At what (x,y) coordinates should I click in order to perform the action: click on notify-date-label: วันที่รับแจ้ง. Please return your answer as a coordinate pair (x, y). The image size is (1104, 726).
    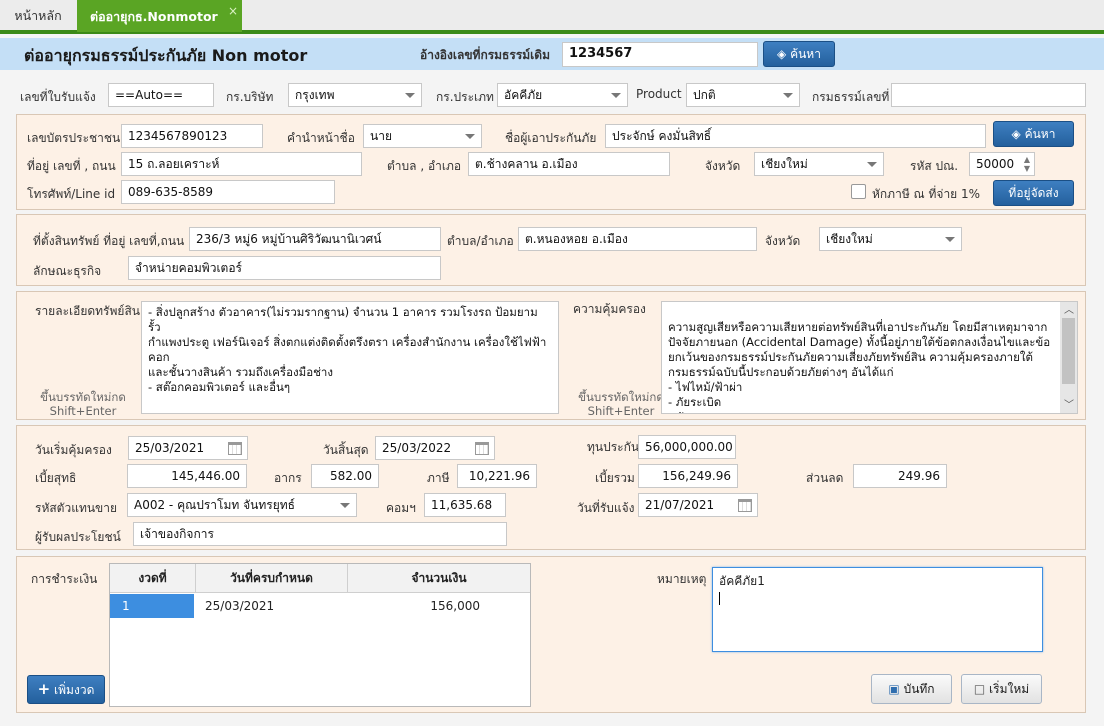
    Looking at the image, I should click on (606, 508).